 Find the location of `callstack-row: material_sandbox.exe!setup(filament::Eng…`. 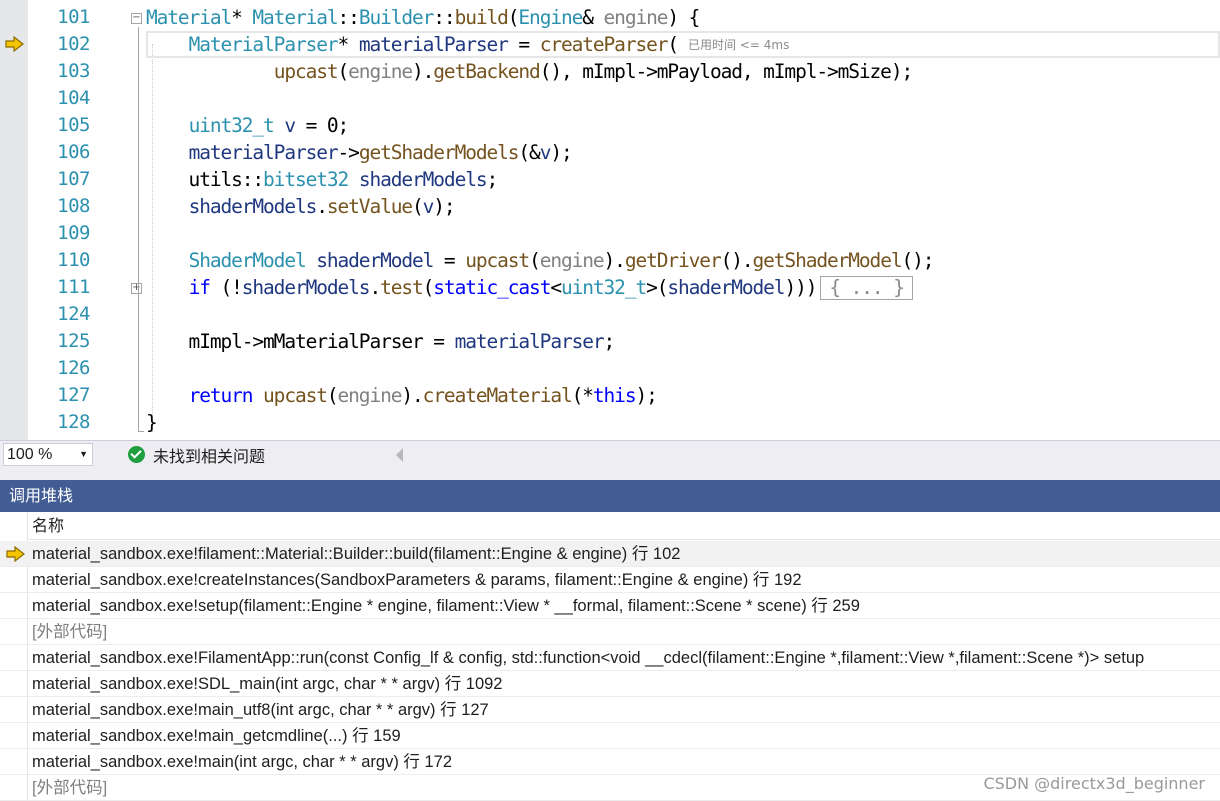

callstack-row: material_sandbox.exe!setup(filament::Eng… is located at coordinates (610, 606).